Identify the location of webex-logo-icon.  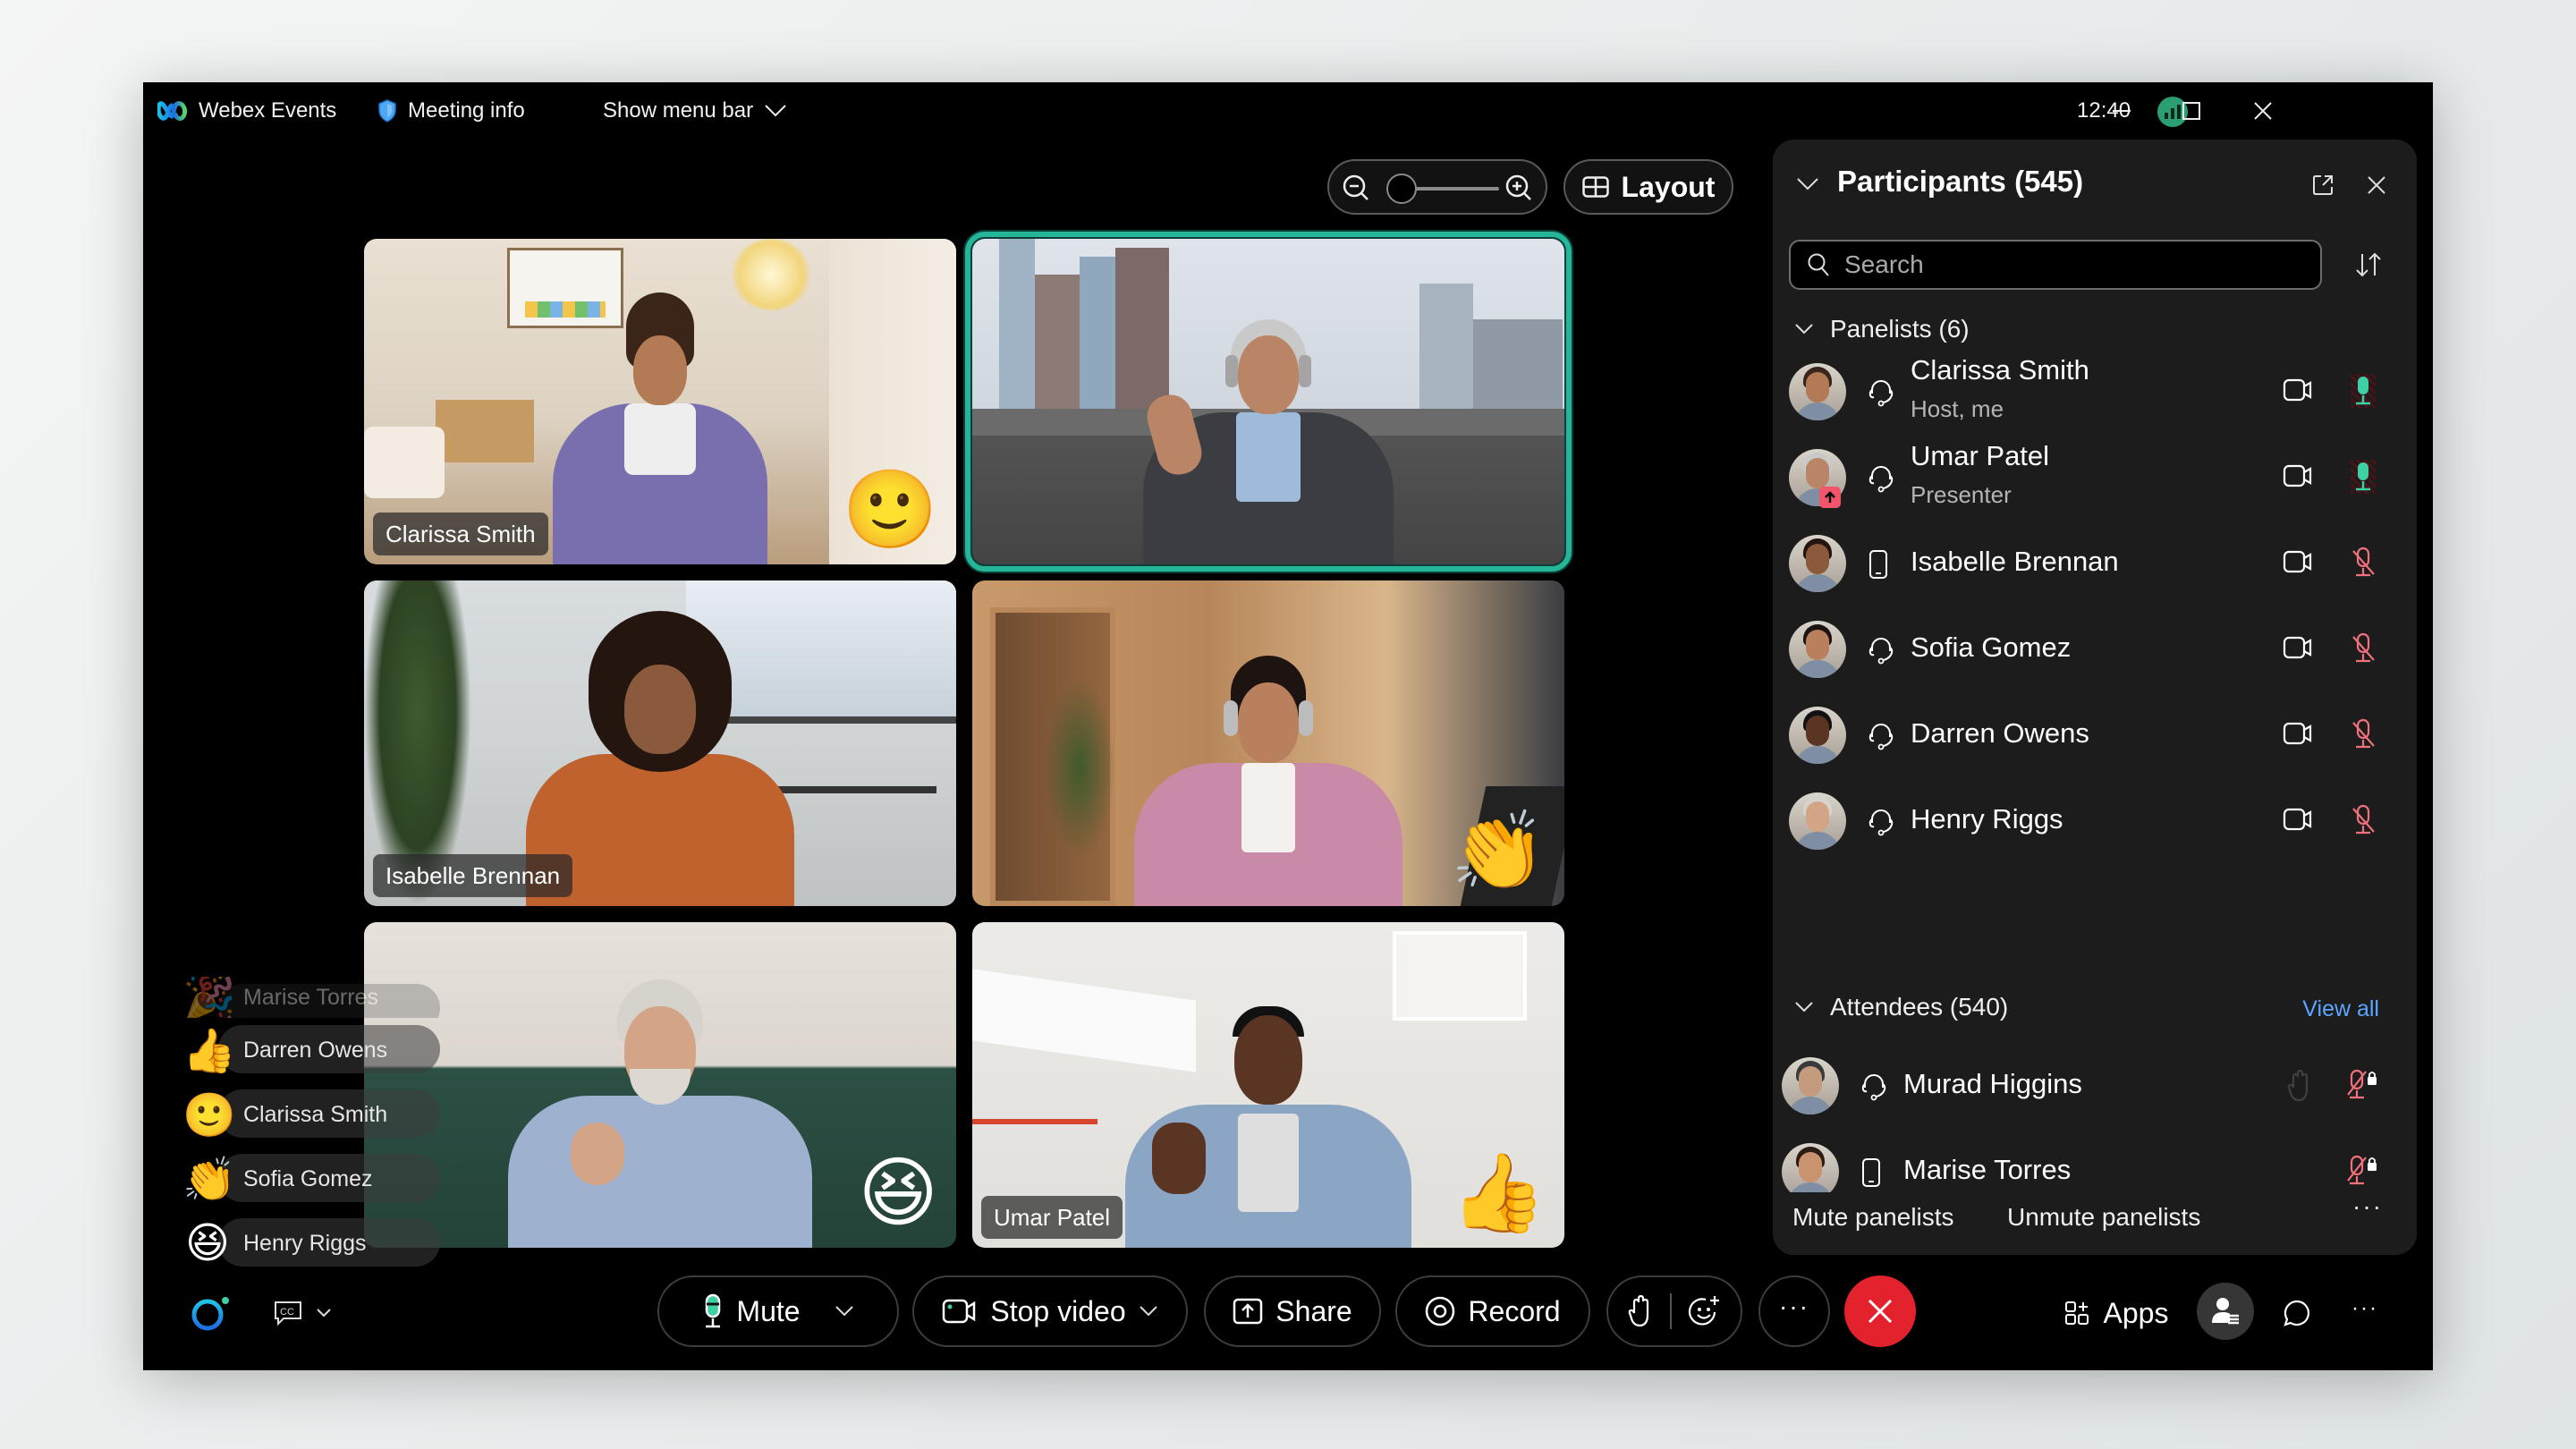
(172, 111).